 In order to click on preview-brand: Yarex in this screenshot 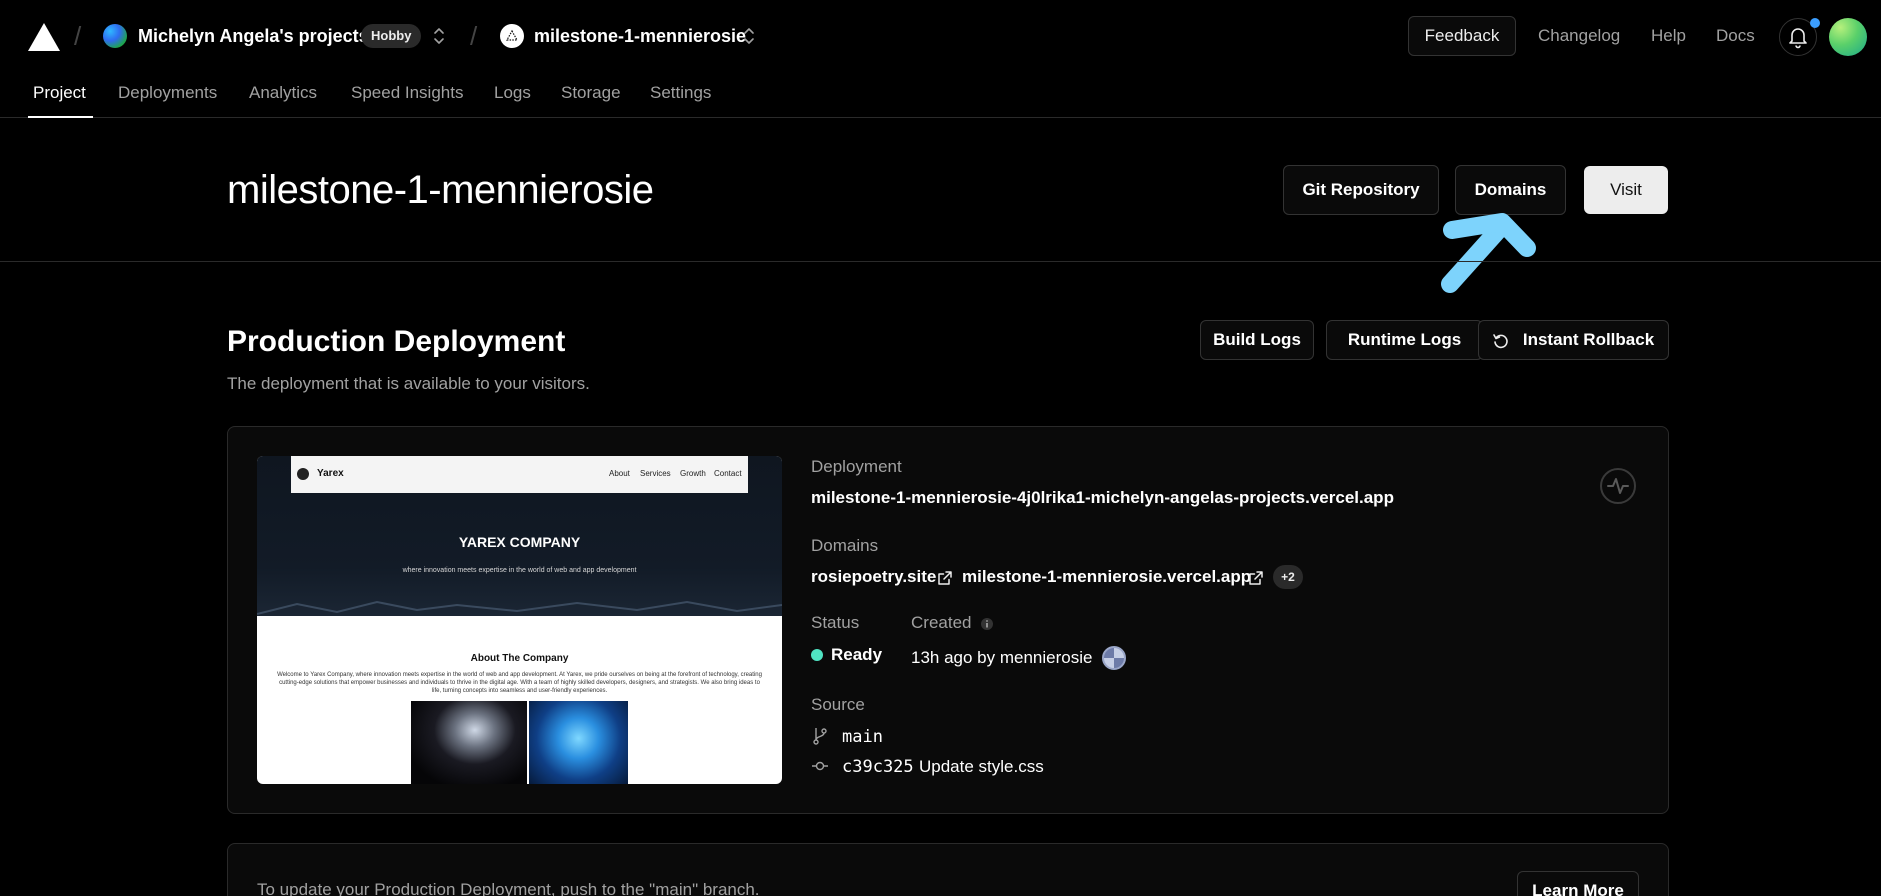, I will do `click(330, 473)`.